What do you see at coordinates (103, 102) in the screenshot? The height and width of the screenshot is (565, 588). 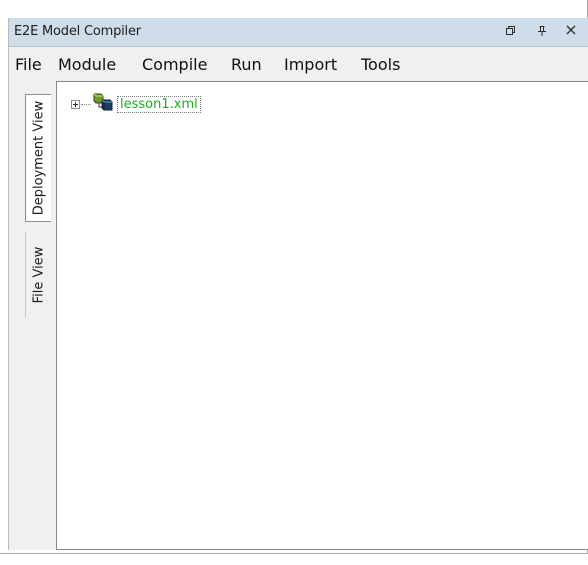 I see `module-icon` at bounding box center [103, 102].